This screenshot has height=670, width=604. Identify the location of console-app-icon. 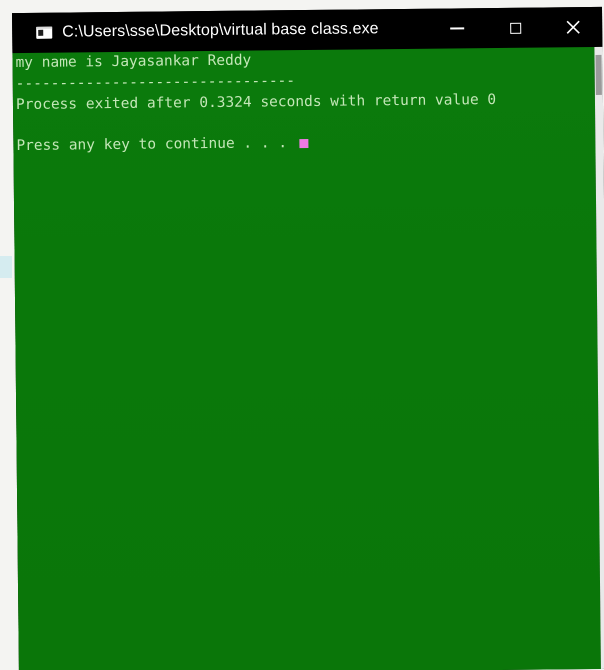
(44, 32).